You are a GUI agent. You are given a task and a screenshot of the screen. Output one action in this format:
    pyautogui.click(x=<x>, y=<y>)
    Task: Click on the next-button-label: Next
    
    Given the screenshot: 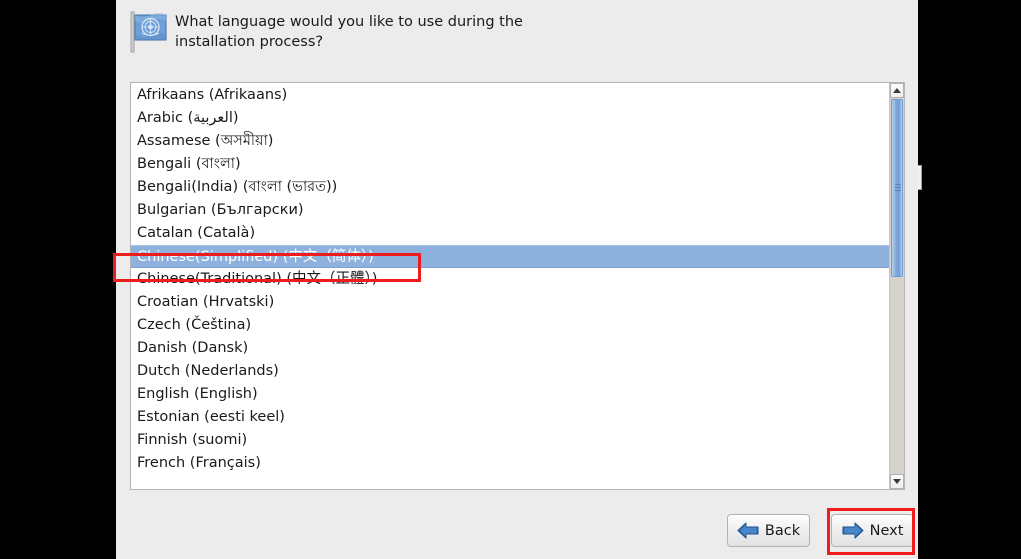 What is the action you would take?
    pyautogui.click(x=886, y=530)
    